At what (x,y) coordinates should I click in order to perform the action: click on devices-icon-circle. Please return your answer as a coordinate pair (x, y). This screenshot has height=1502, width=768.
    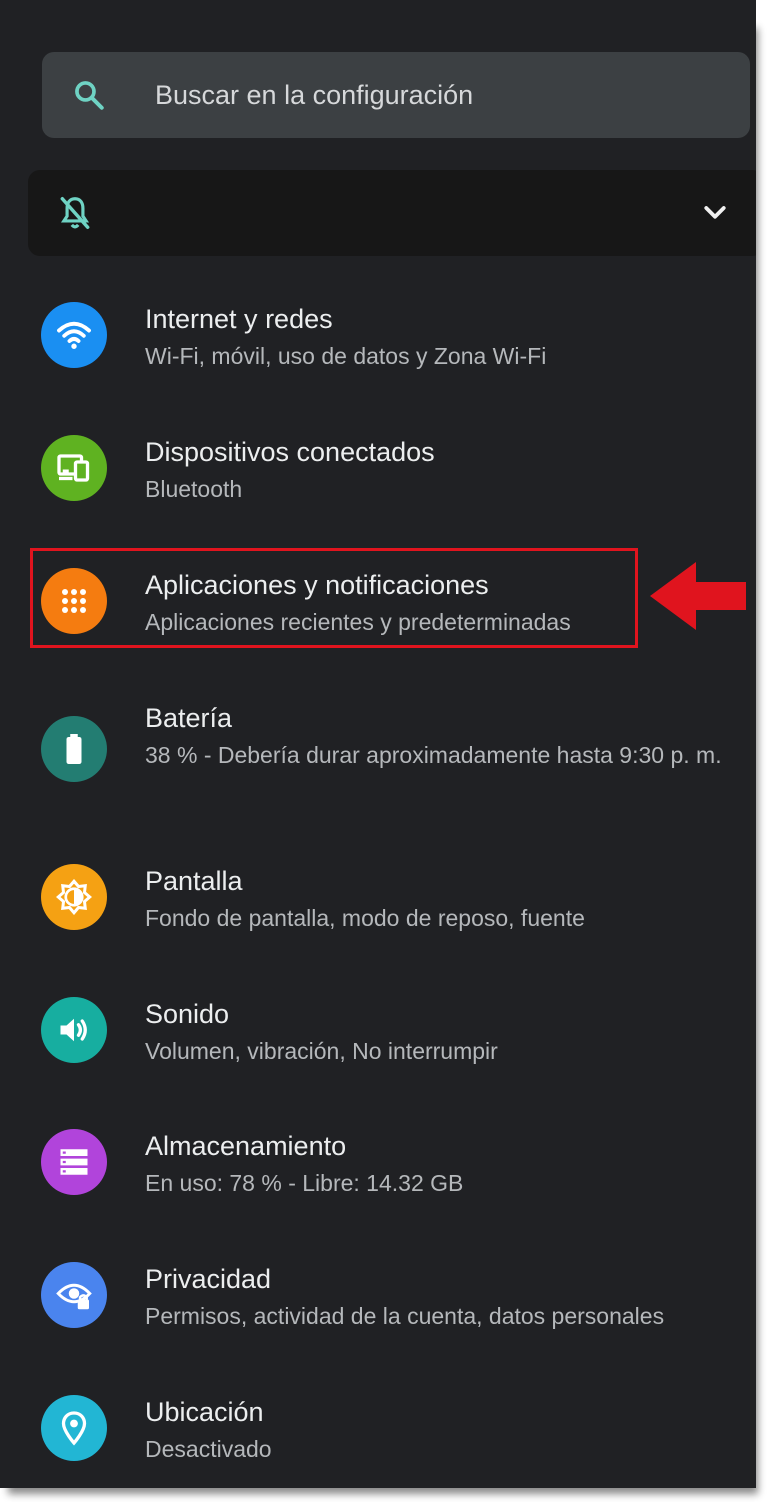
    Looking at the image, I should click on (74, 468).